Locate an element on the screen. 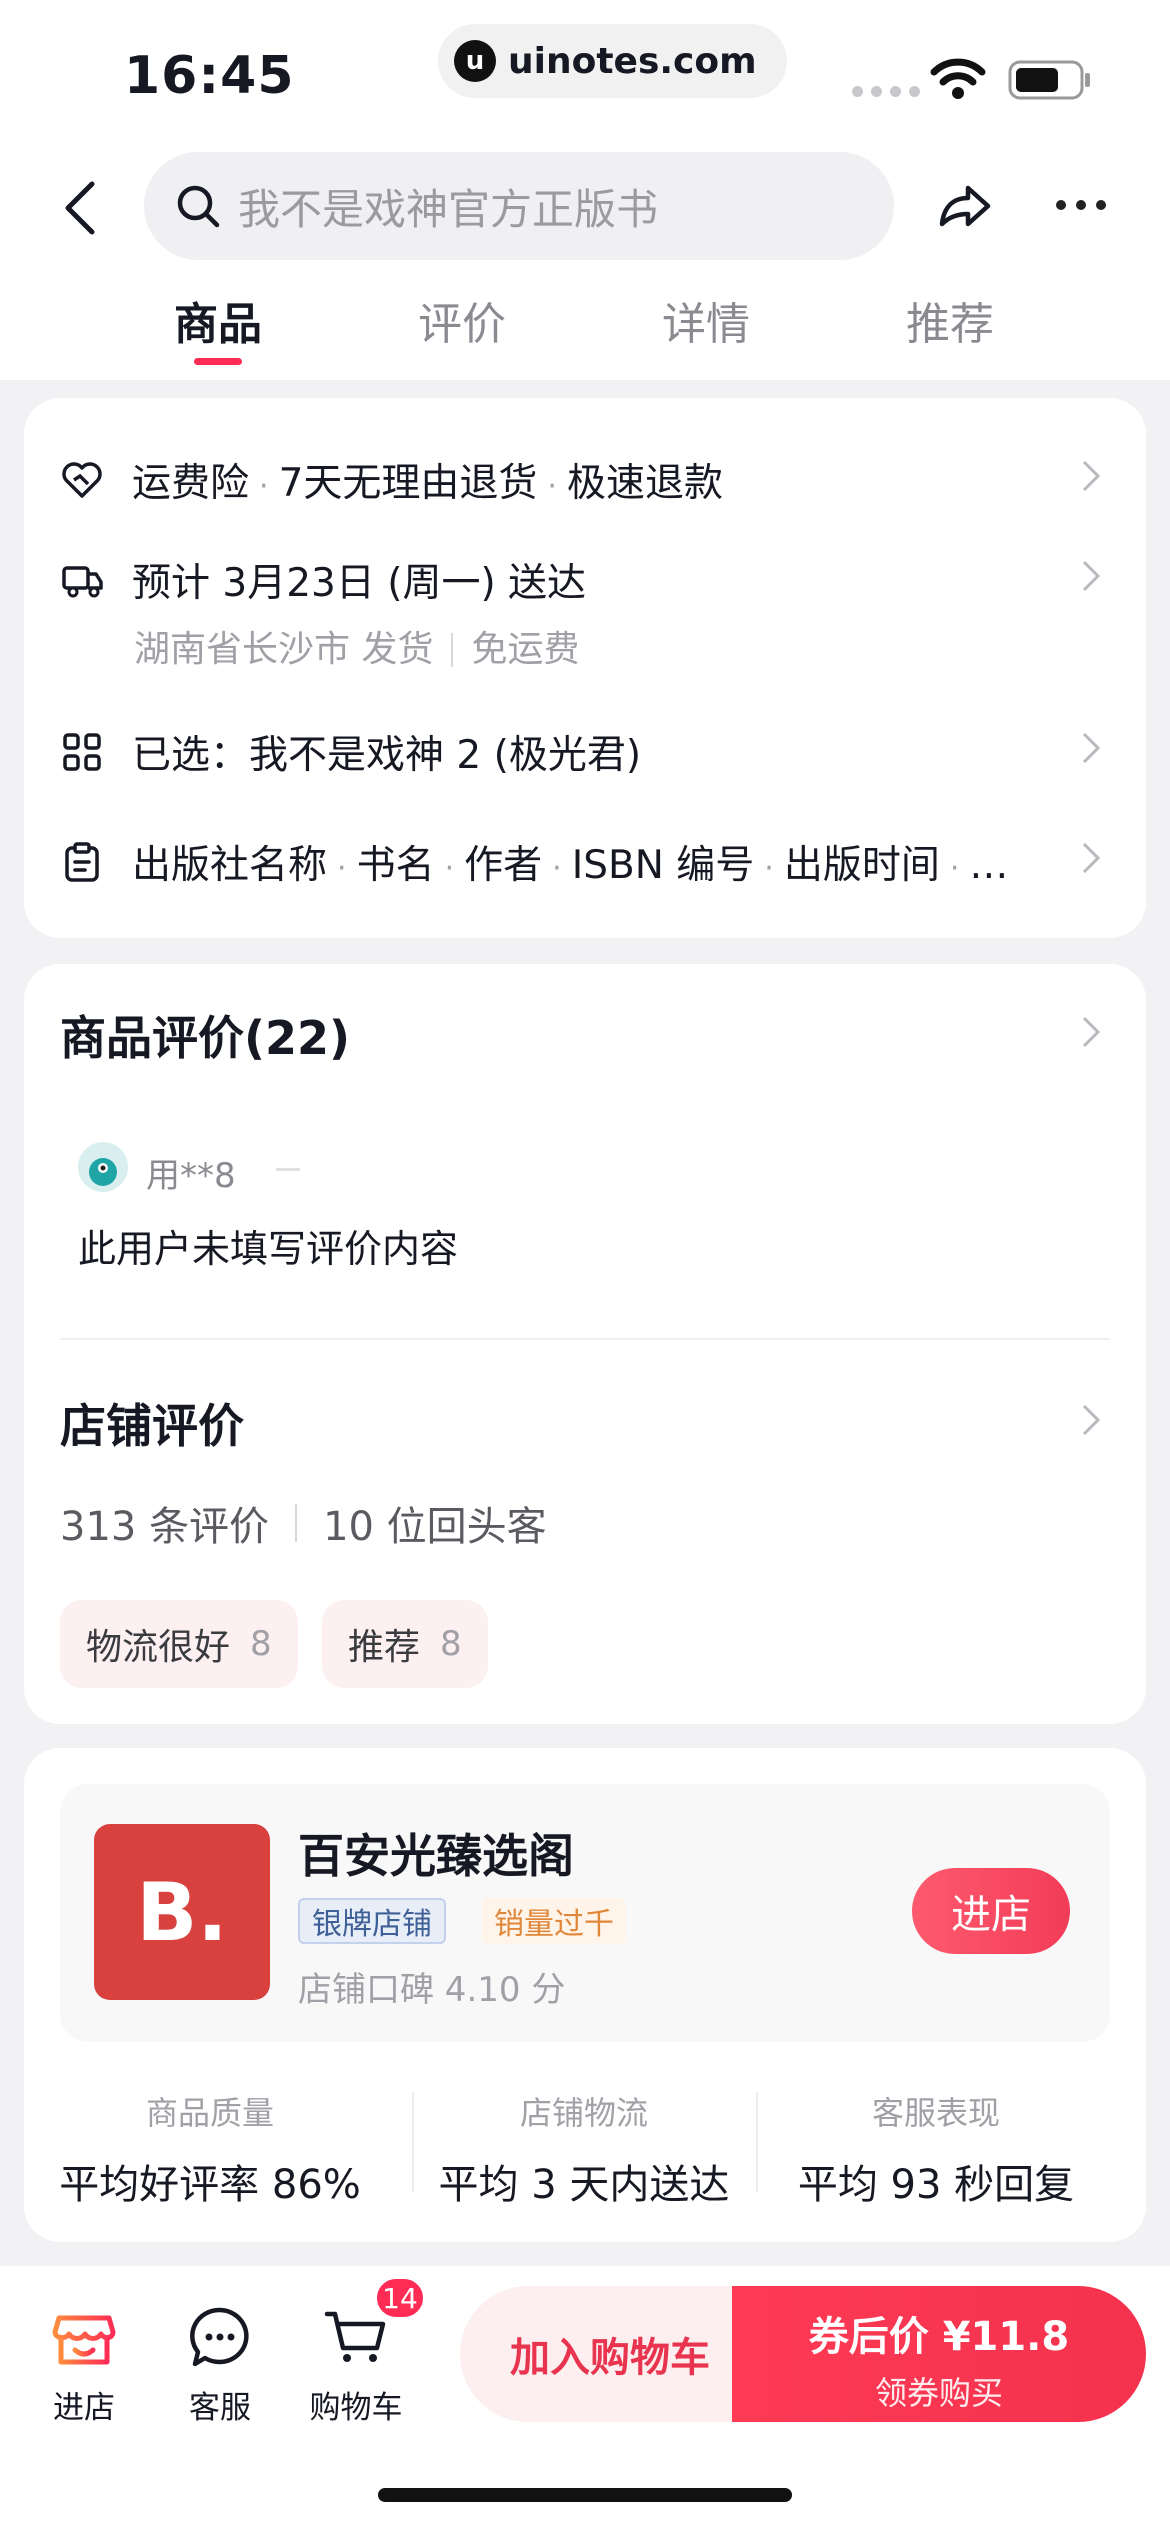 The image size is (1170, 2532). metric-label: 店铺物流 is located at coordinates (583, 2113).